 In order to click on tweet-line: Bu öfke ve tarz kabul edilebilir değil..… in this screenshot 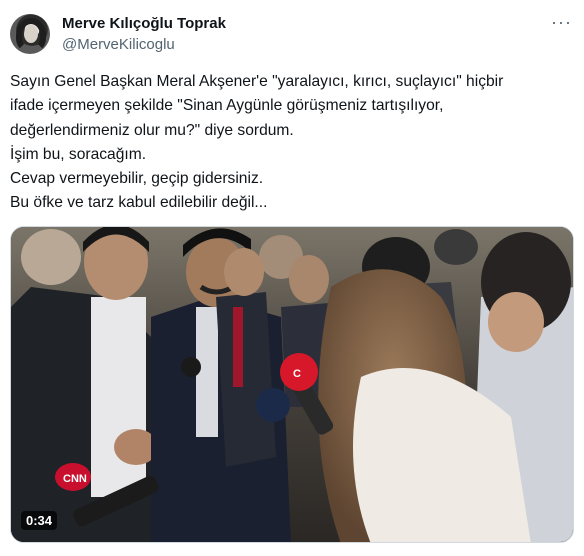, I will do `click(139, 203)`.